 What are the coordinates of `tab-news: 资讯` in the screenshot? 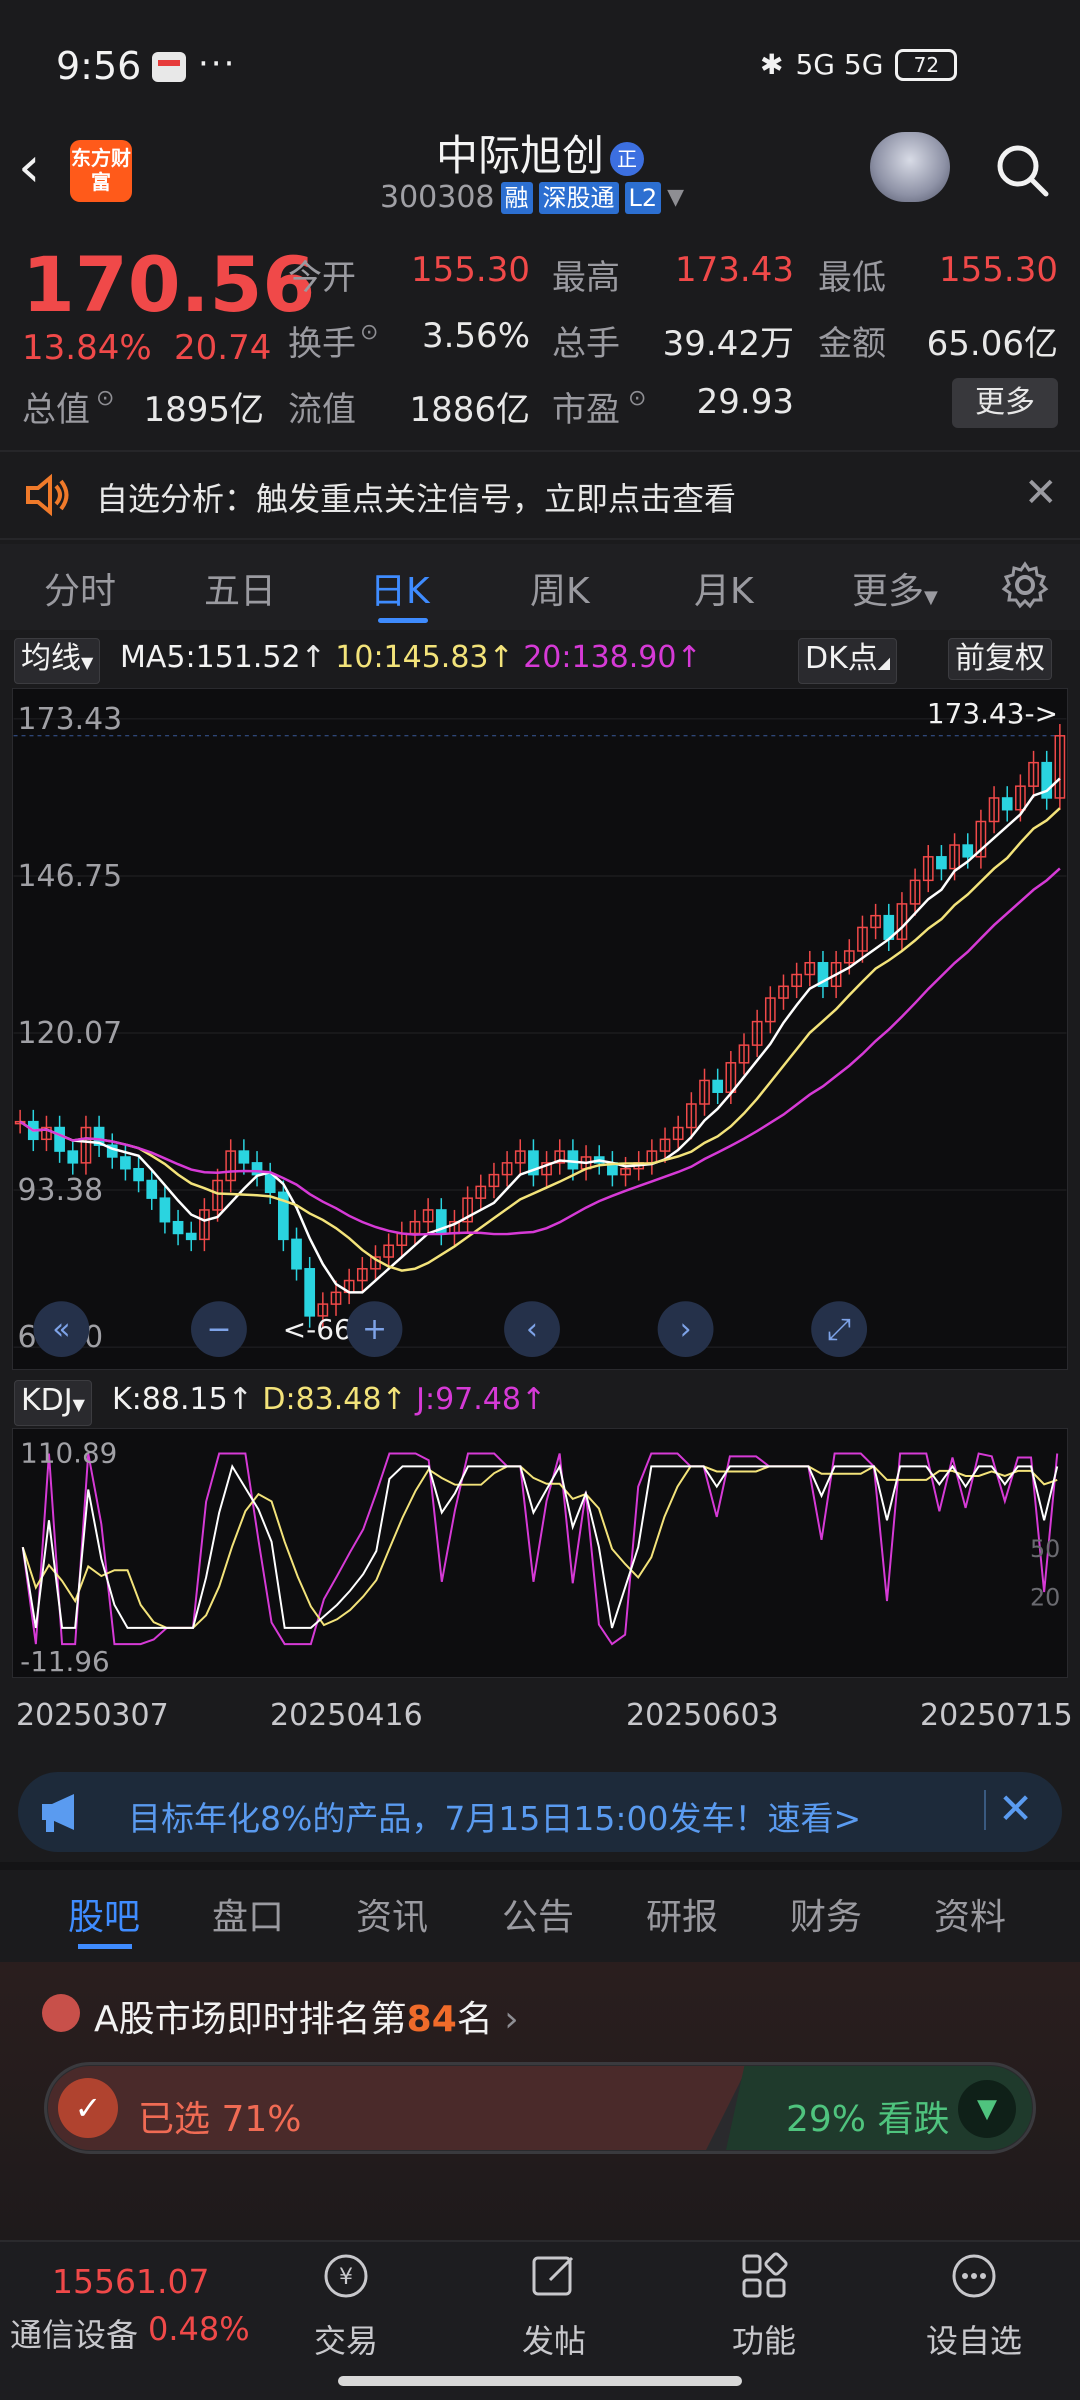 It's located at (392, 1914).